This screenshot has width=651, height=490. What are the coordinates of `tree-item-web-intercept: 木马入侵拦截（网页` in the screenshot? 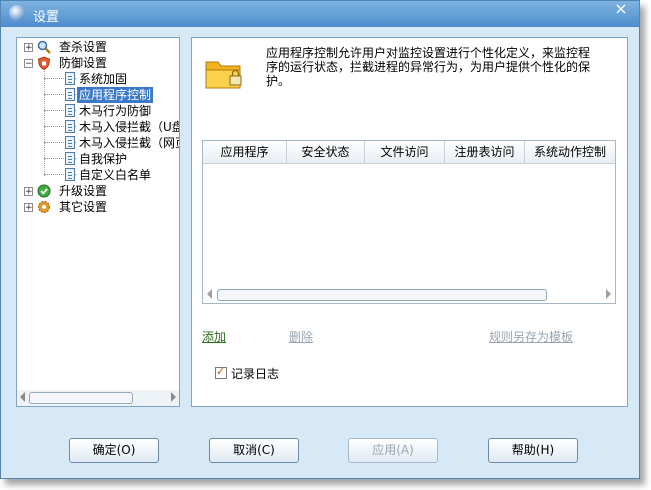 It's located at (98, 143).